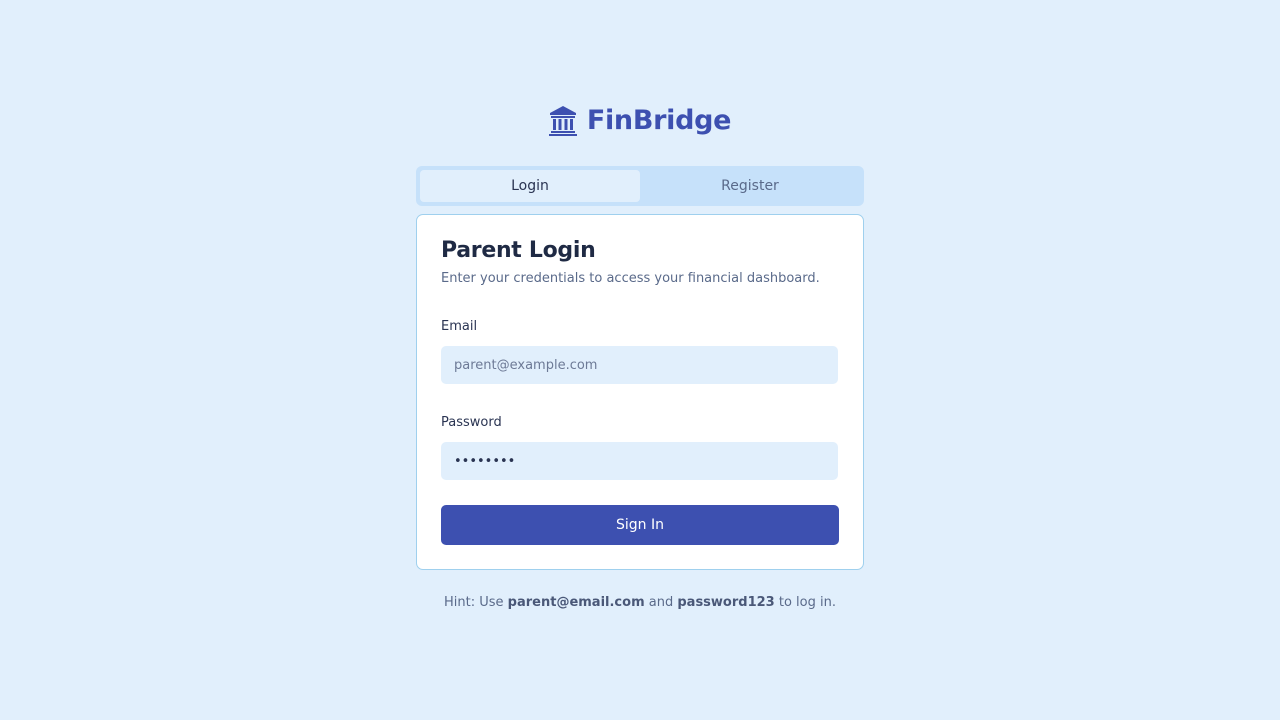  What do you see at coordinates (459, 326) in the screenshot?
I see `email-label: Email` at bounding box center [459, 326].